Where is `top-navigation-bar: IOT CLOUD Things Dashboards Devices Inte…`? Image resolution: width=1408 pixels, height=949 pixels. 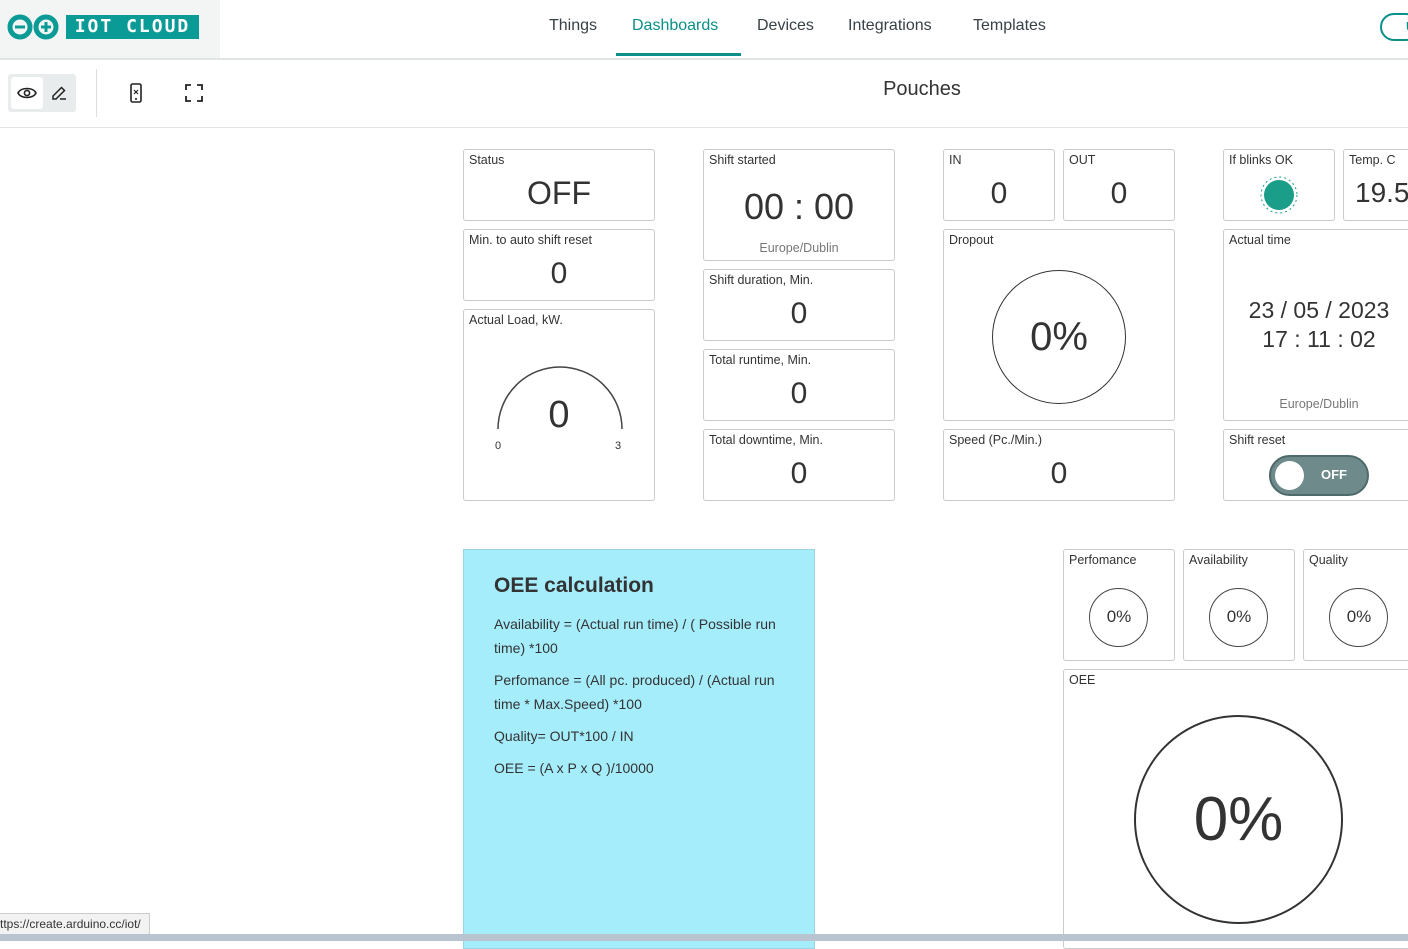 top-navigation-bar: IOT CLOUD Things Dashboards Devices Inte… is located at coordinates (704, 30).